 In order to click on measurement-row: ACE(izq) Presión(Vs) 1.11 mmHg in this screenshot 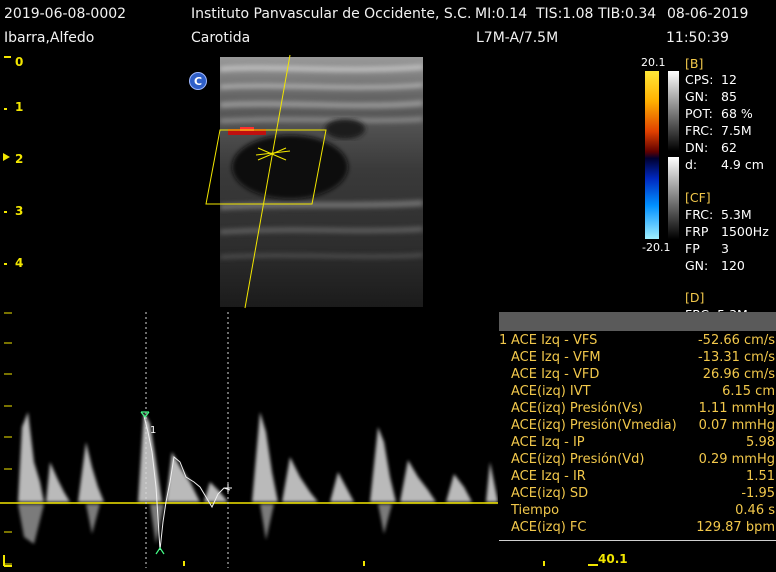, I will do `click(643, 409)`.